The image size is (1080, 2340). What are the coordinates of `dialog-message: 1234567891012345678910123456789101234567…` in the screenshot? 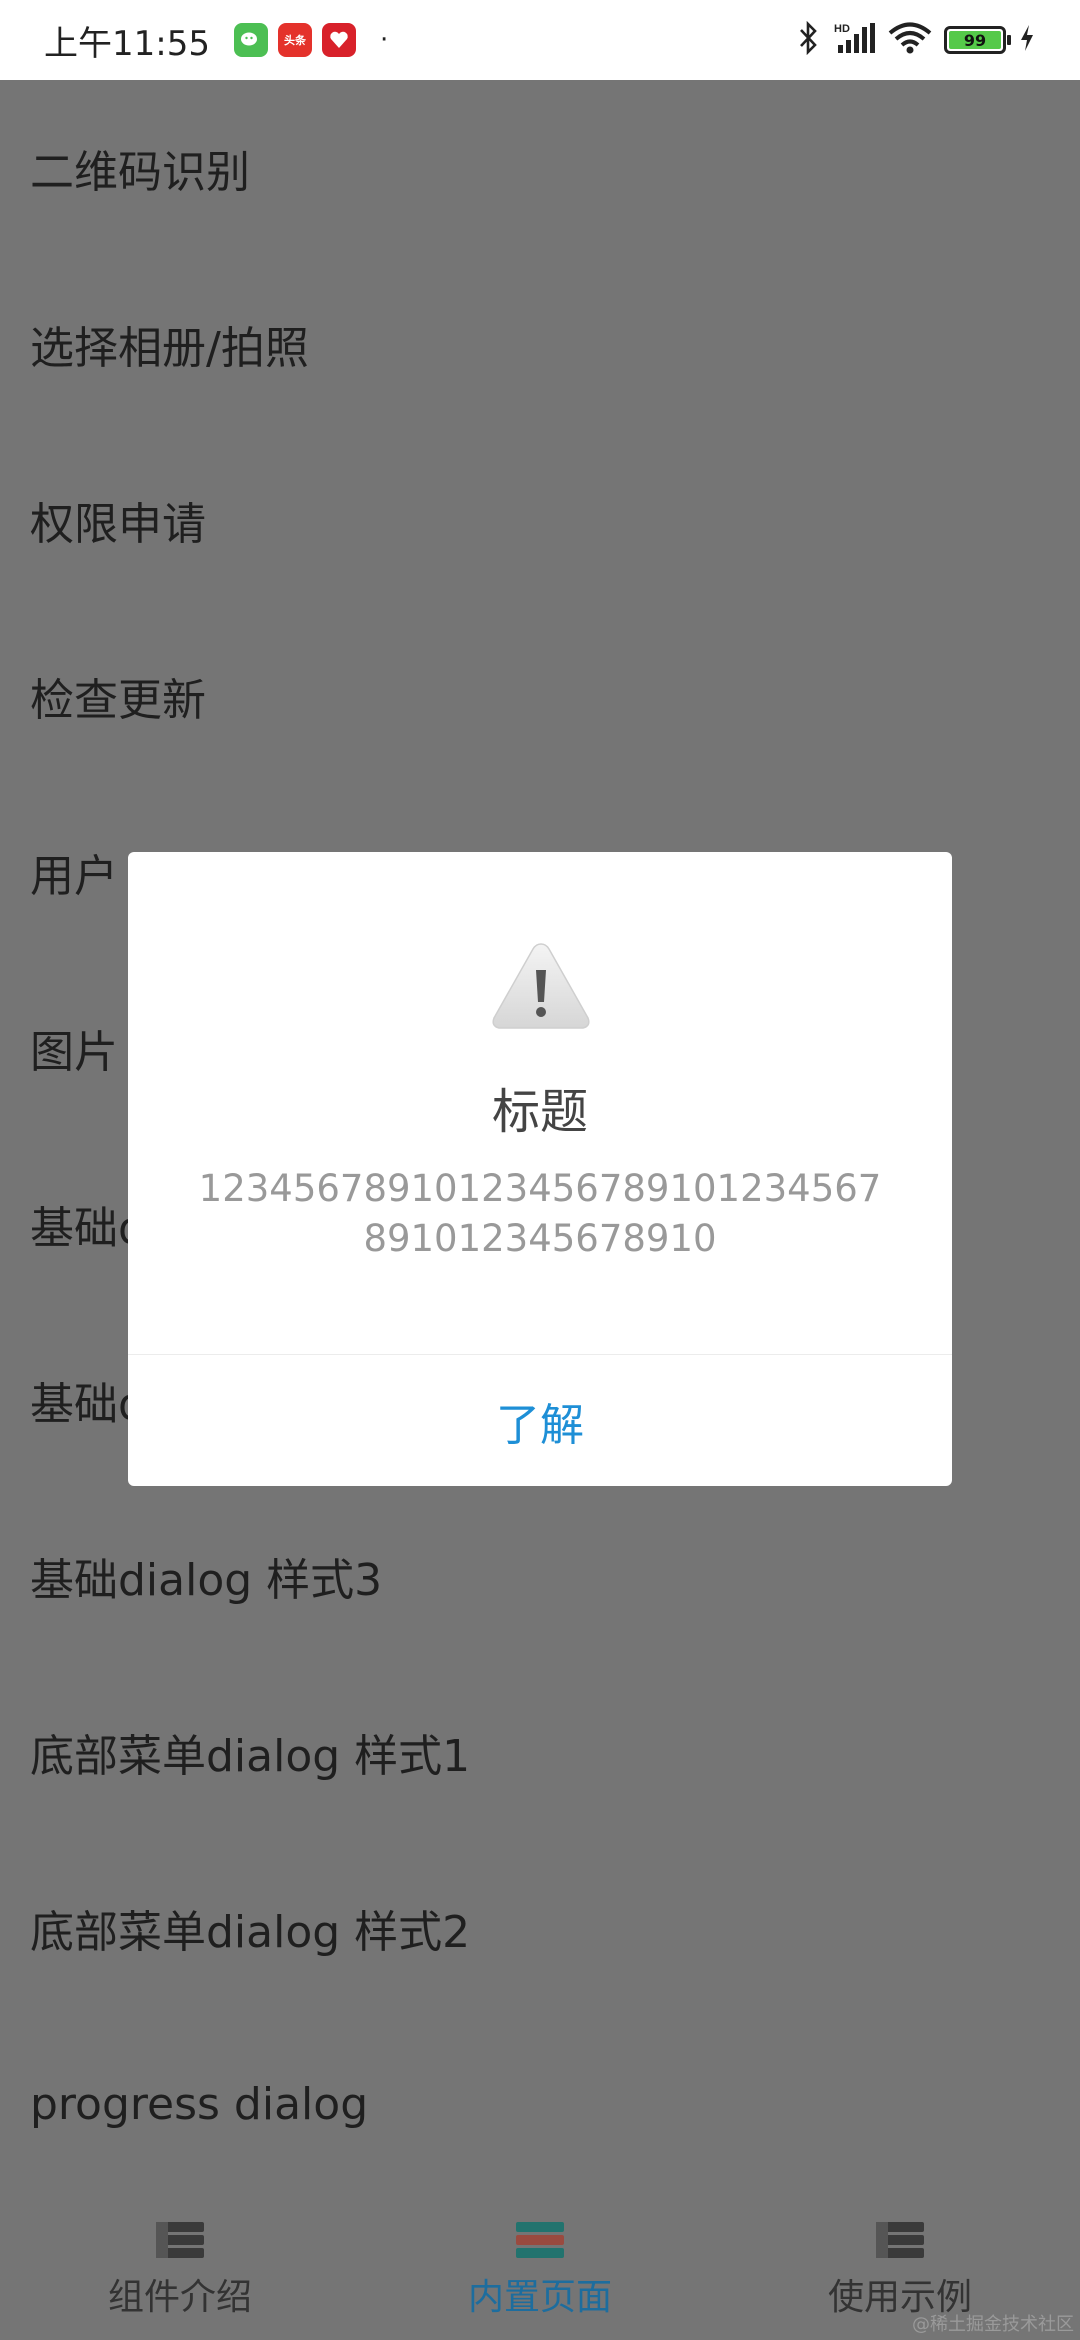 It's located at (540, 1213).